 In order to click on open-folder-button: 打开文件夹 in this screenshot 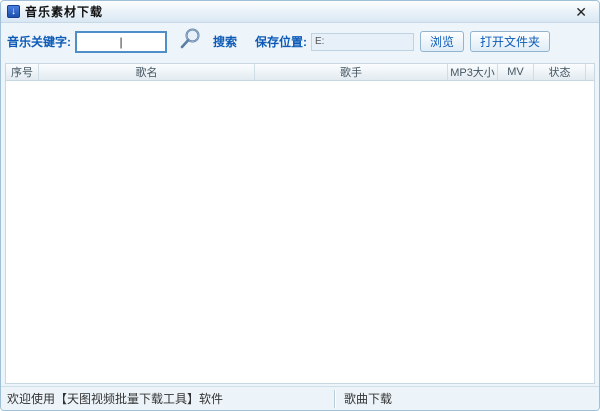, I will do `click(510, 41)`.